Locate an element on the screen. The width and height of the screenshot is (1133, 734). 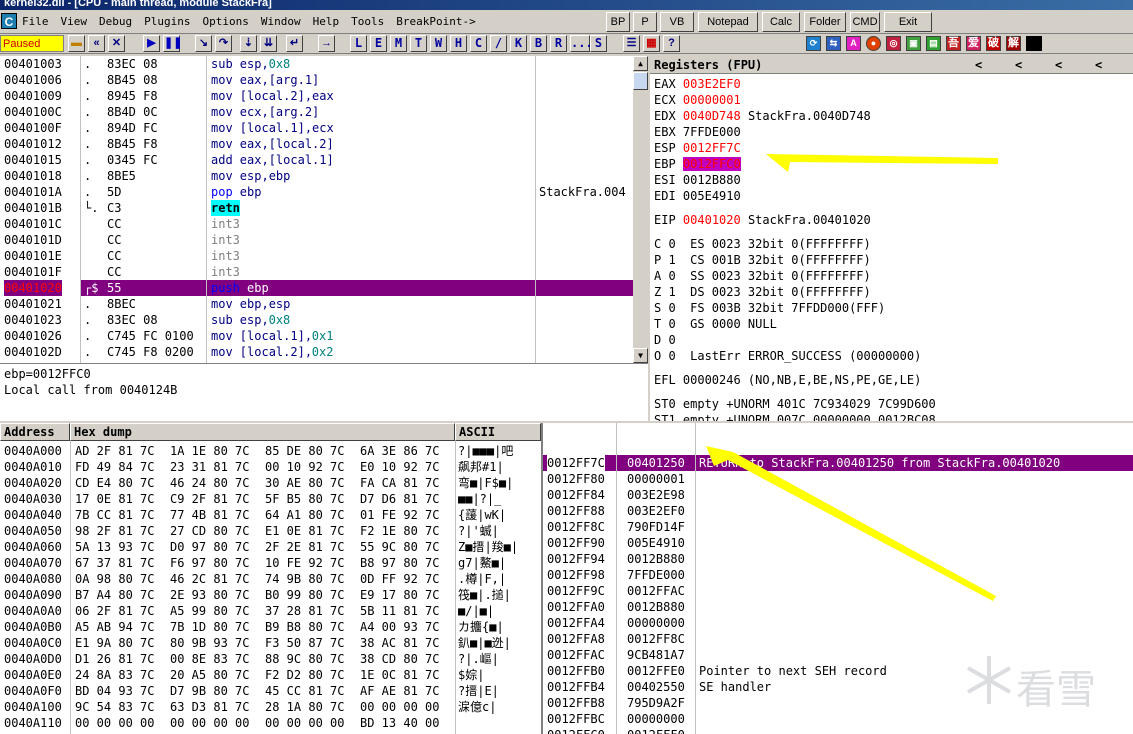
yellow-arrow-stack is located at coordinates (851, 523).